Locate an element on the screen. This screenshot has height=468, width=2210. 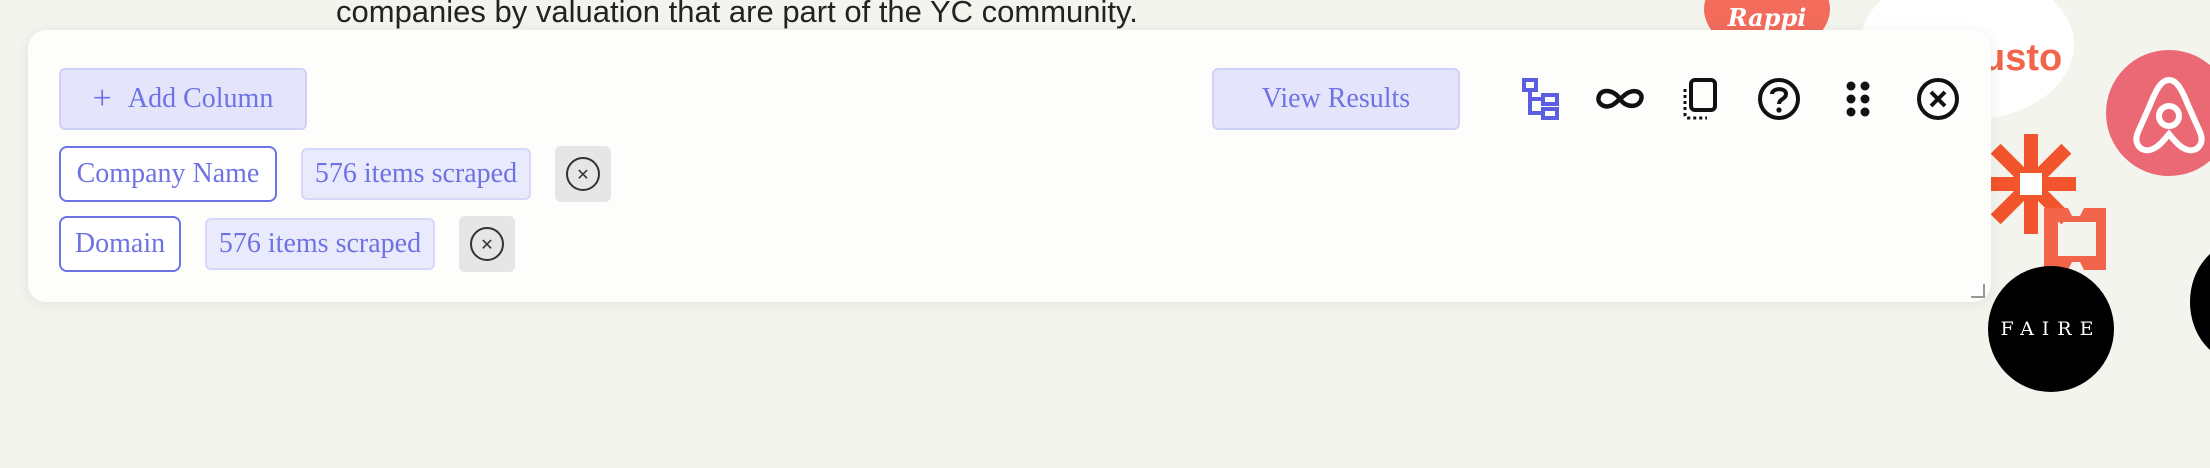
infinity-icon is located at coordinates (1620, 99).